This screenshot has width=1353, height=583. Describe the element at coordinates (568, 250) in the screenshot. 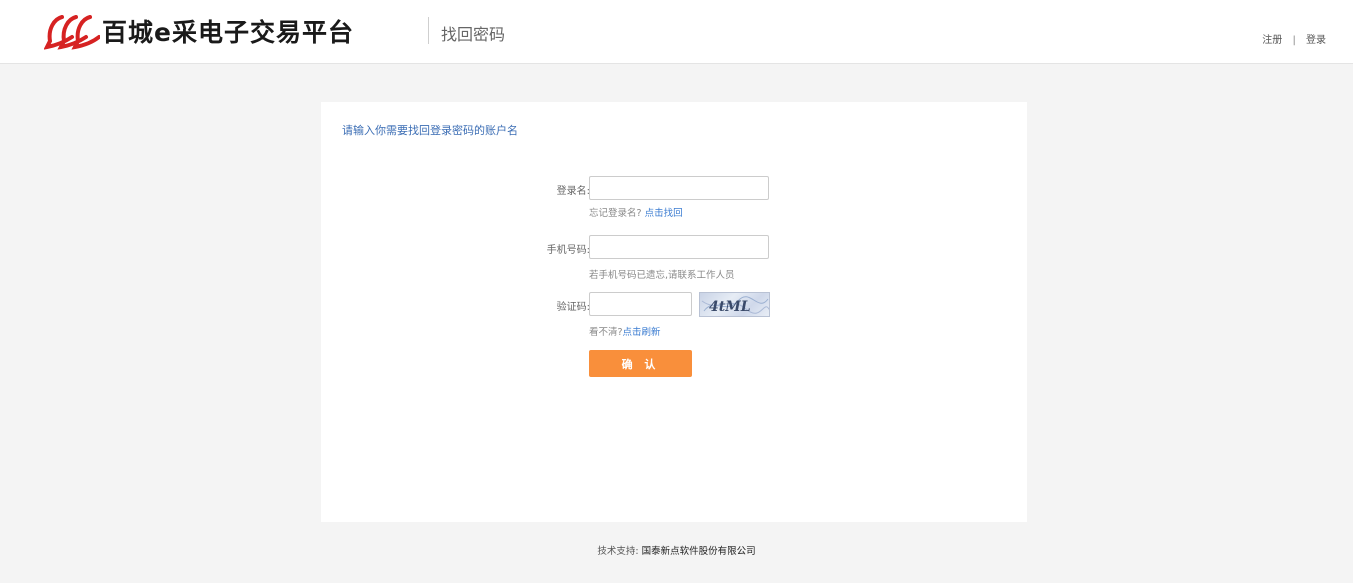

I see `phone-label: 手机号码:` at that location.